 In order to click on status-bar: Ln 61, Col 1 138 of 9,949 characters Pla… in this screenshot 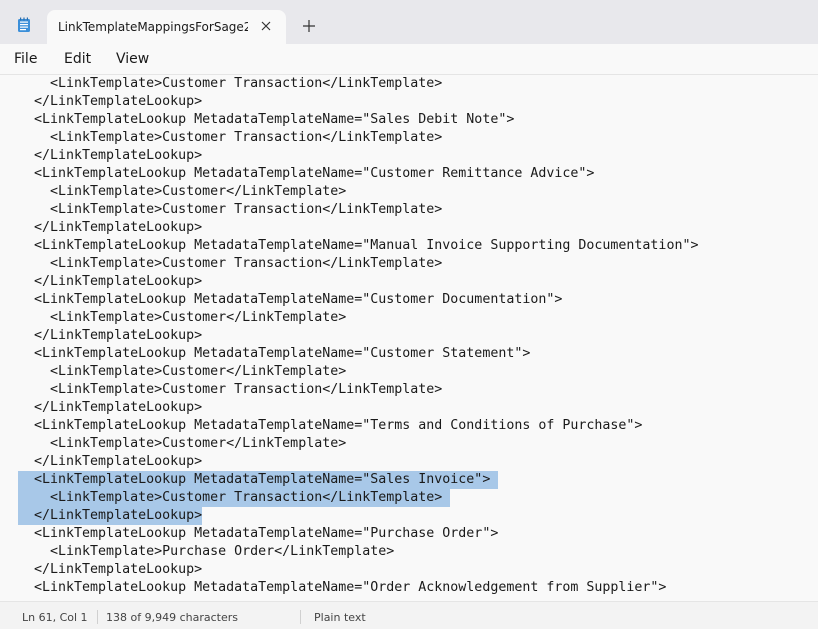, I will do `click(409, 615)`.